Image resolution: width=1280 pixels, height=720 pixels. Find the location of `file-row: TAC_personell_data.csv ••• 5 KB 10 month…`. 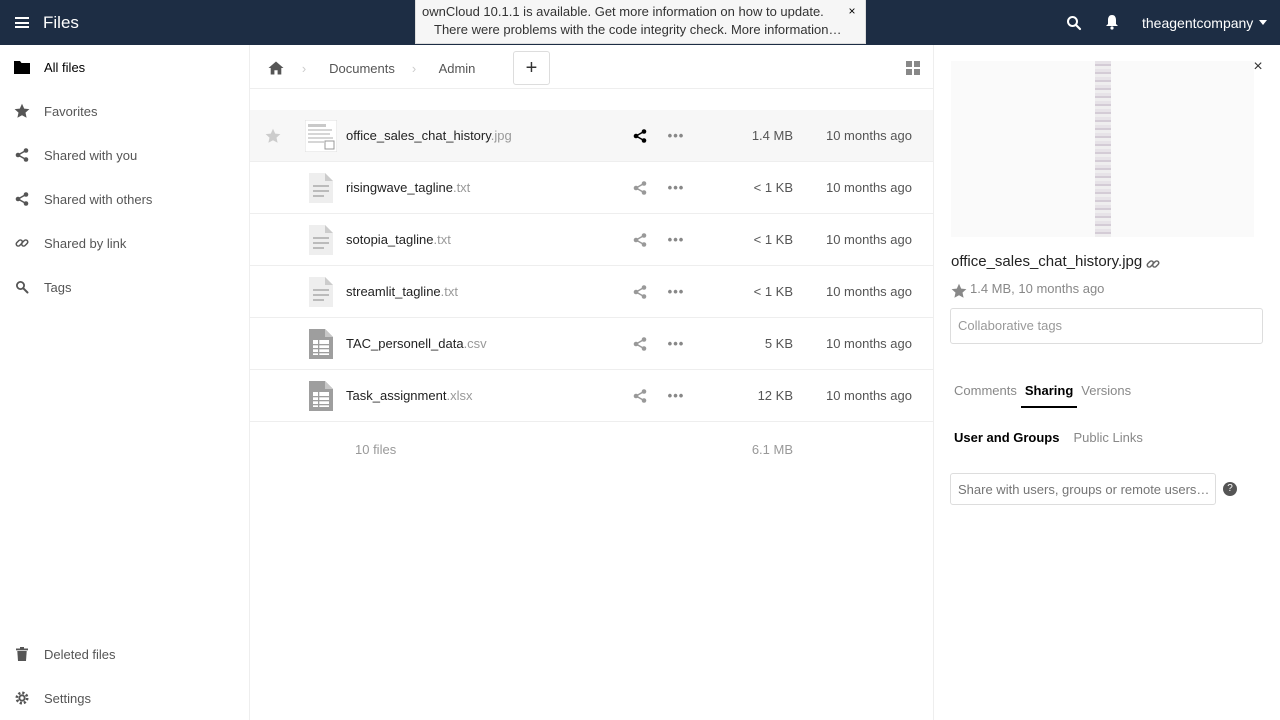

file-row: TAC_personell_data.csv ••• 5 KB 10 month… is located at coordinates (591, 344).